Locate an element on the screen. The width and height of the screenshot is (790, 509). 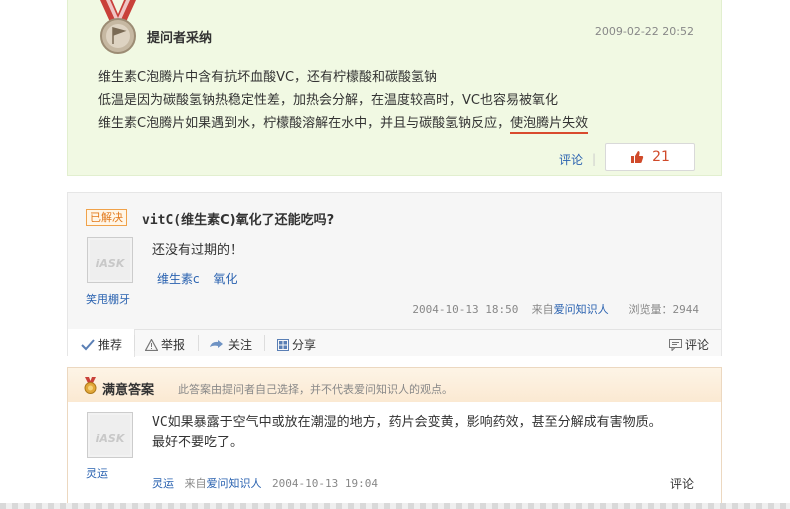
question-time: 2004-10-13 18:50 is located at coordinates (465, 309).